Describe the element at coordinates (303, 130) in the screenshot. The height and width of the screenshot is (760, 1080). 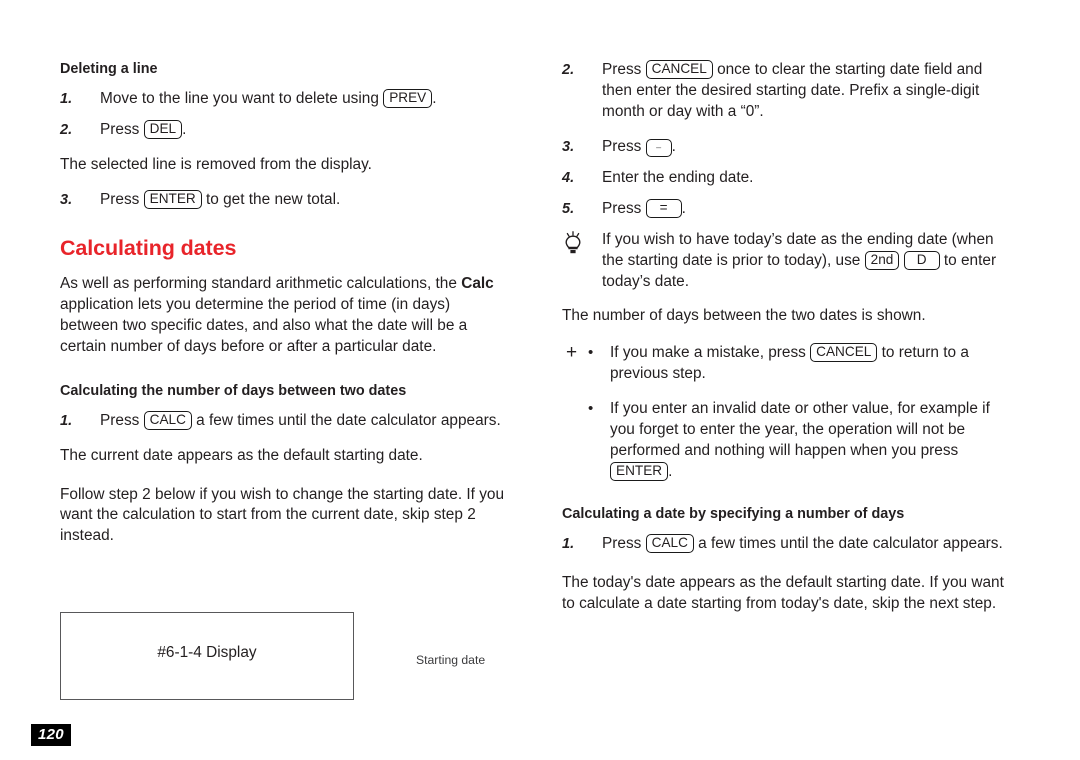
I see `step-text: Press DEL.` at that location.